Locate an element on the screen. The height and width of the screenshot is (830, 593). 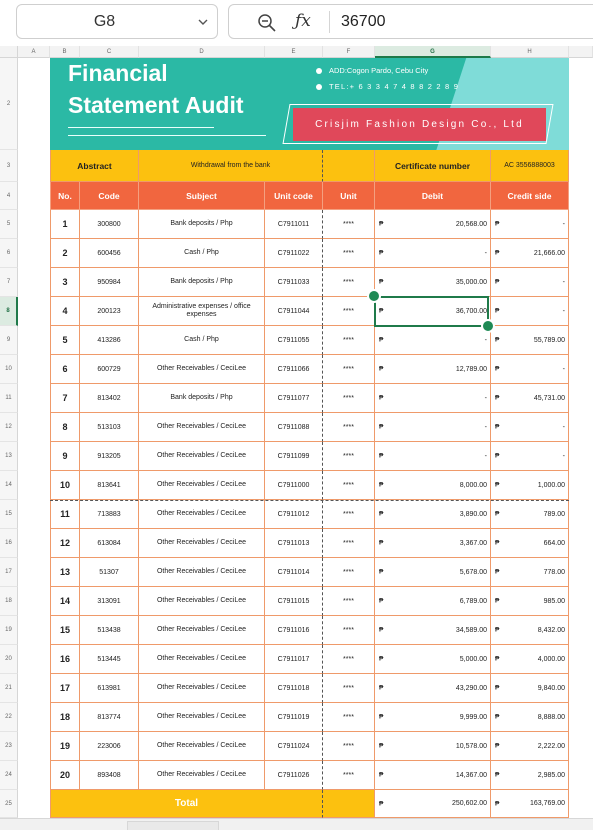
cell-no: 4 is located at coordinates (65, 311).